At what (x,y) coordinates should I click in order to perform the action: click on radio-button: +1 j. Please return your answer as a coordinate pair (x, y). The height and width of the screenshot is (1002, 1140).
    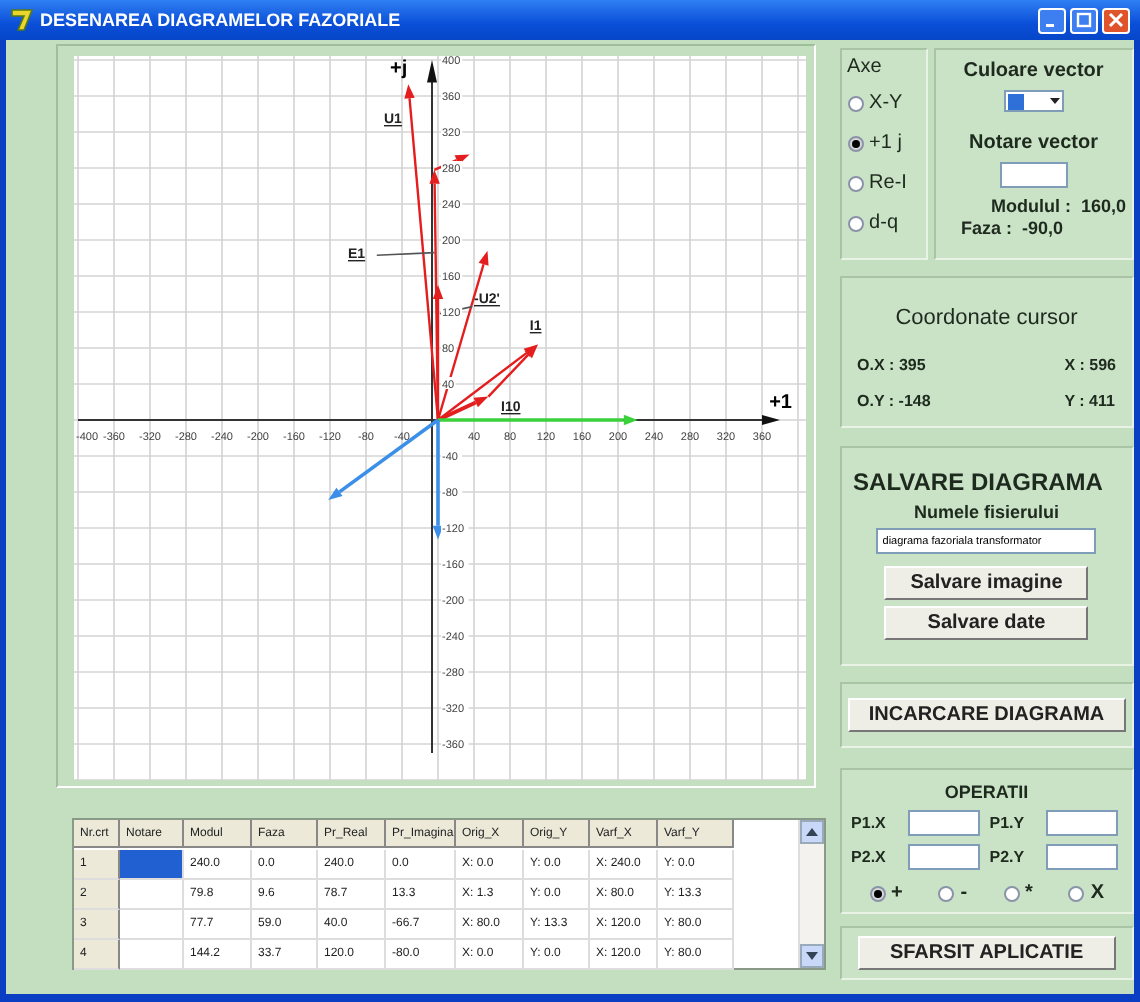
    Looking at the image, I should click on (883, 143).